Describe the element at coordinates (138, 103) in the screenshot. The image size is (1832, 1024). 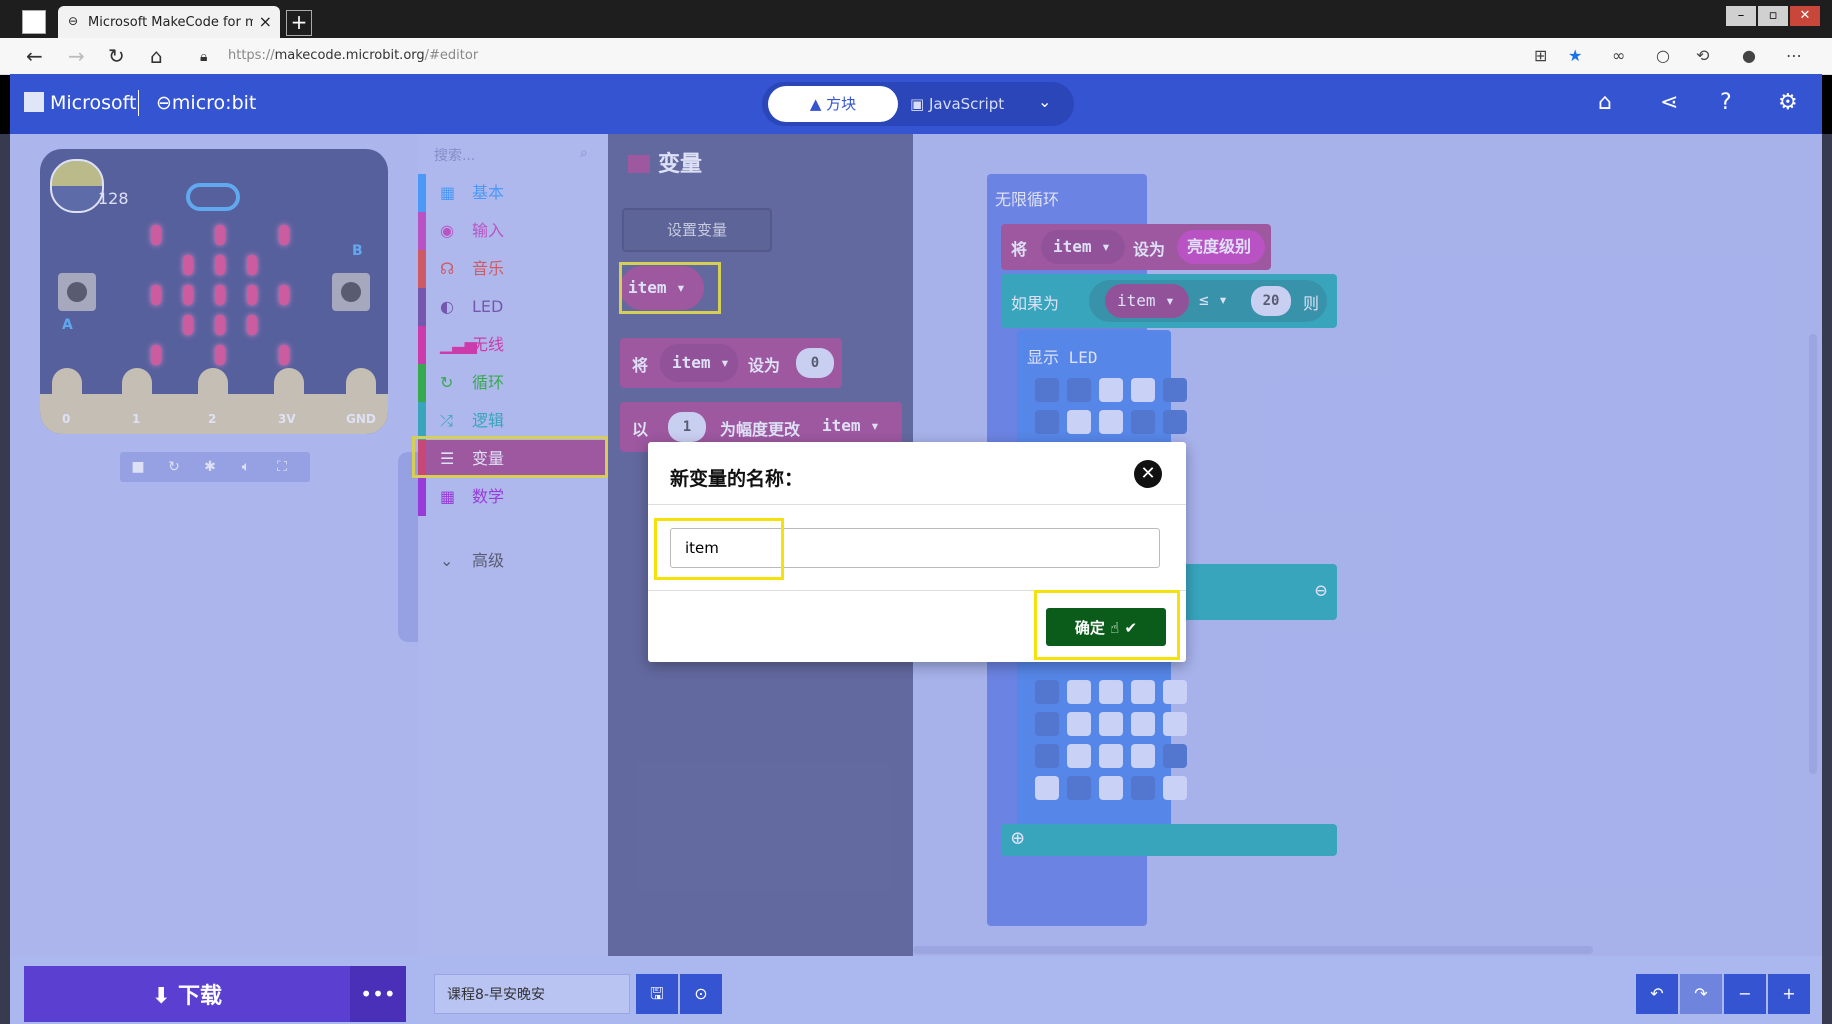
I see `logo-divider` at that location.